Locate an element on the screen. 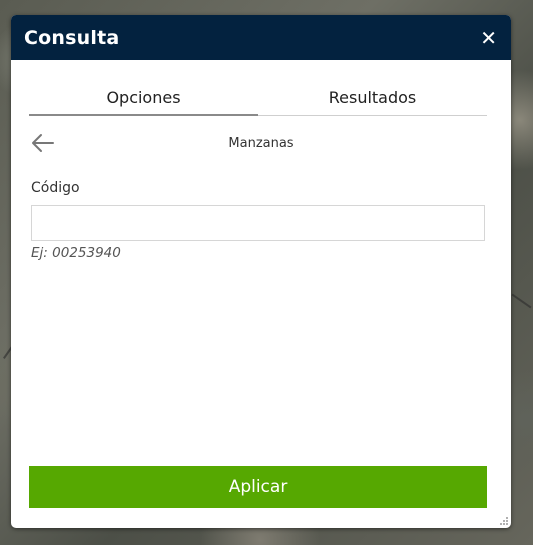 The image size is (533, 545). tab-opciones: Opciones is located at coordinates (143, 100).